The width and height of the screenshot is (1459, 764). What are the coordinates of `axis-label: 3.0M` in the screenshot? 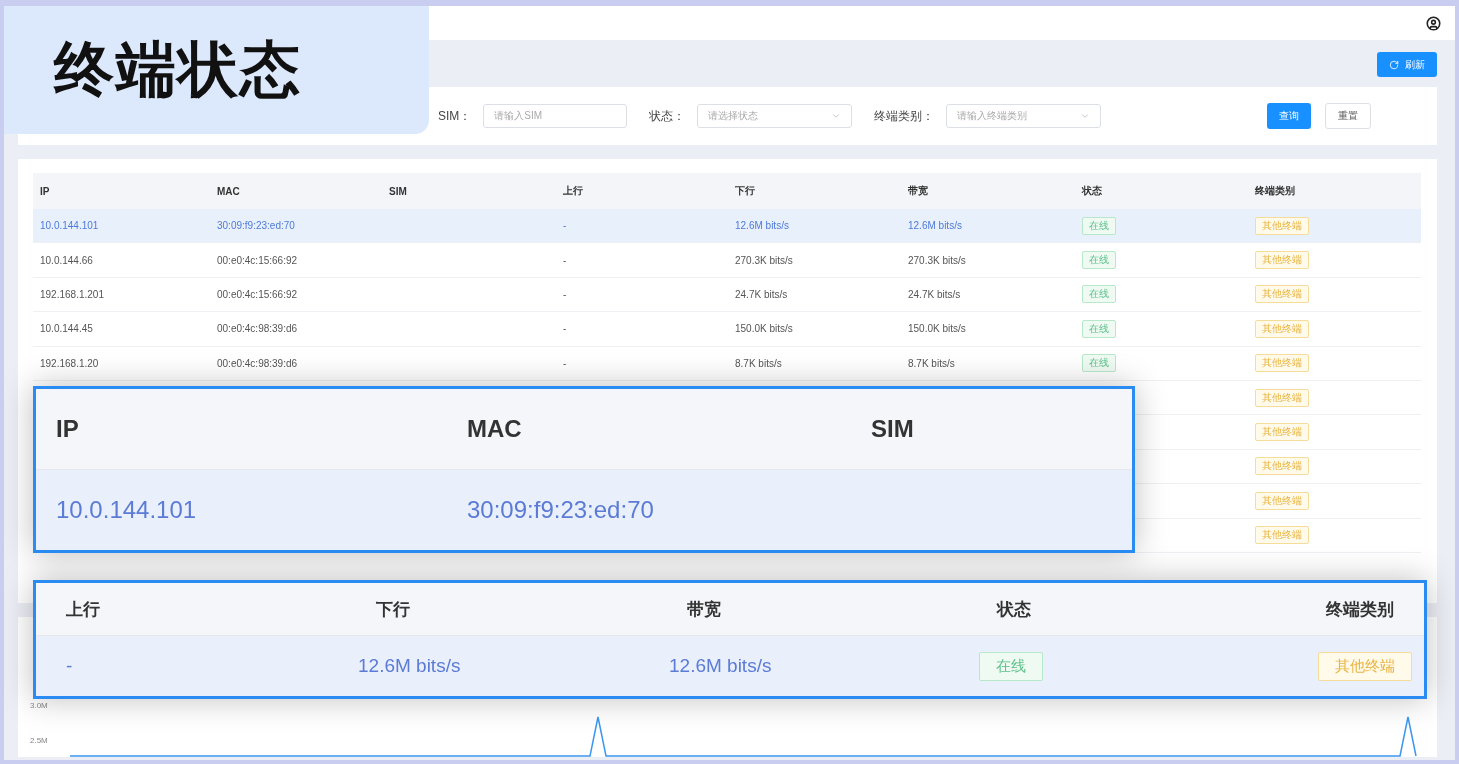 It's located at (39, 705).